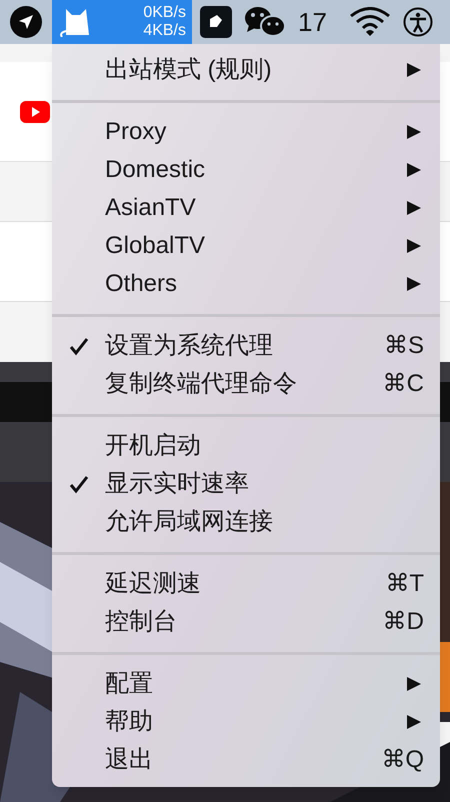 This screenshot has width=450, height=802. What do you see at coordinates (246, 760) in the screenshot?
I see `menu-item: 退出 ⌘Q` at bounding box center [246, 760].